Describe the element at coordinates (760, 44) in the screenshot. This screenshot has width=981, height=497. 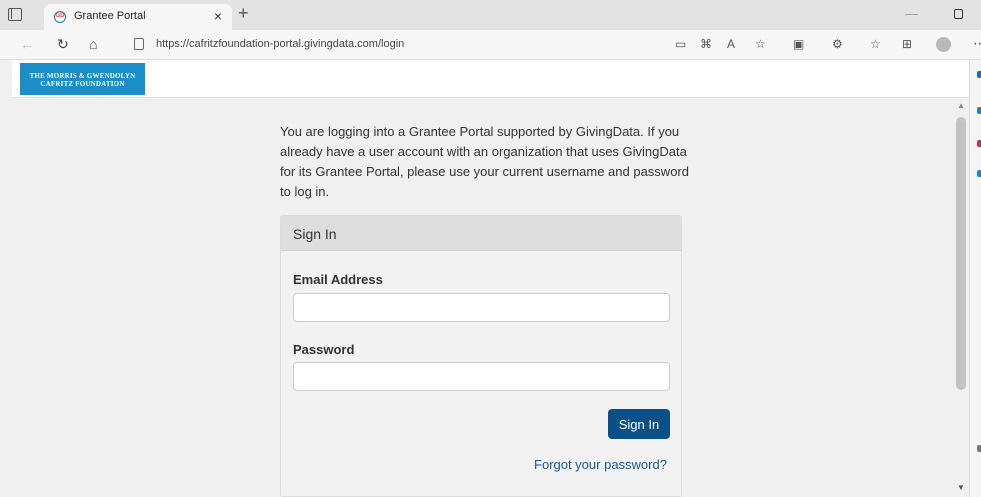
I see `favorite-add-icon: ☆` at that location.